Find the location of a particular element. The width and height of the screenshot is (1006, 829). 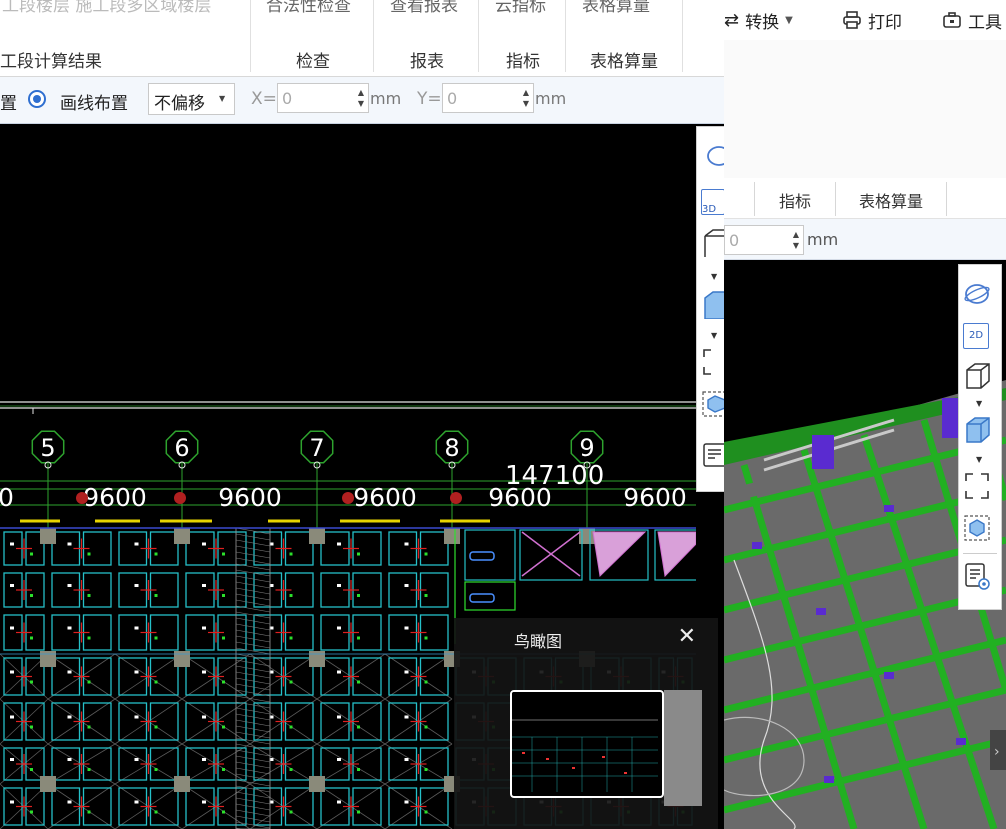

printer-icon is located at coordinates (852, 20).